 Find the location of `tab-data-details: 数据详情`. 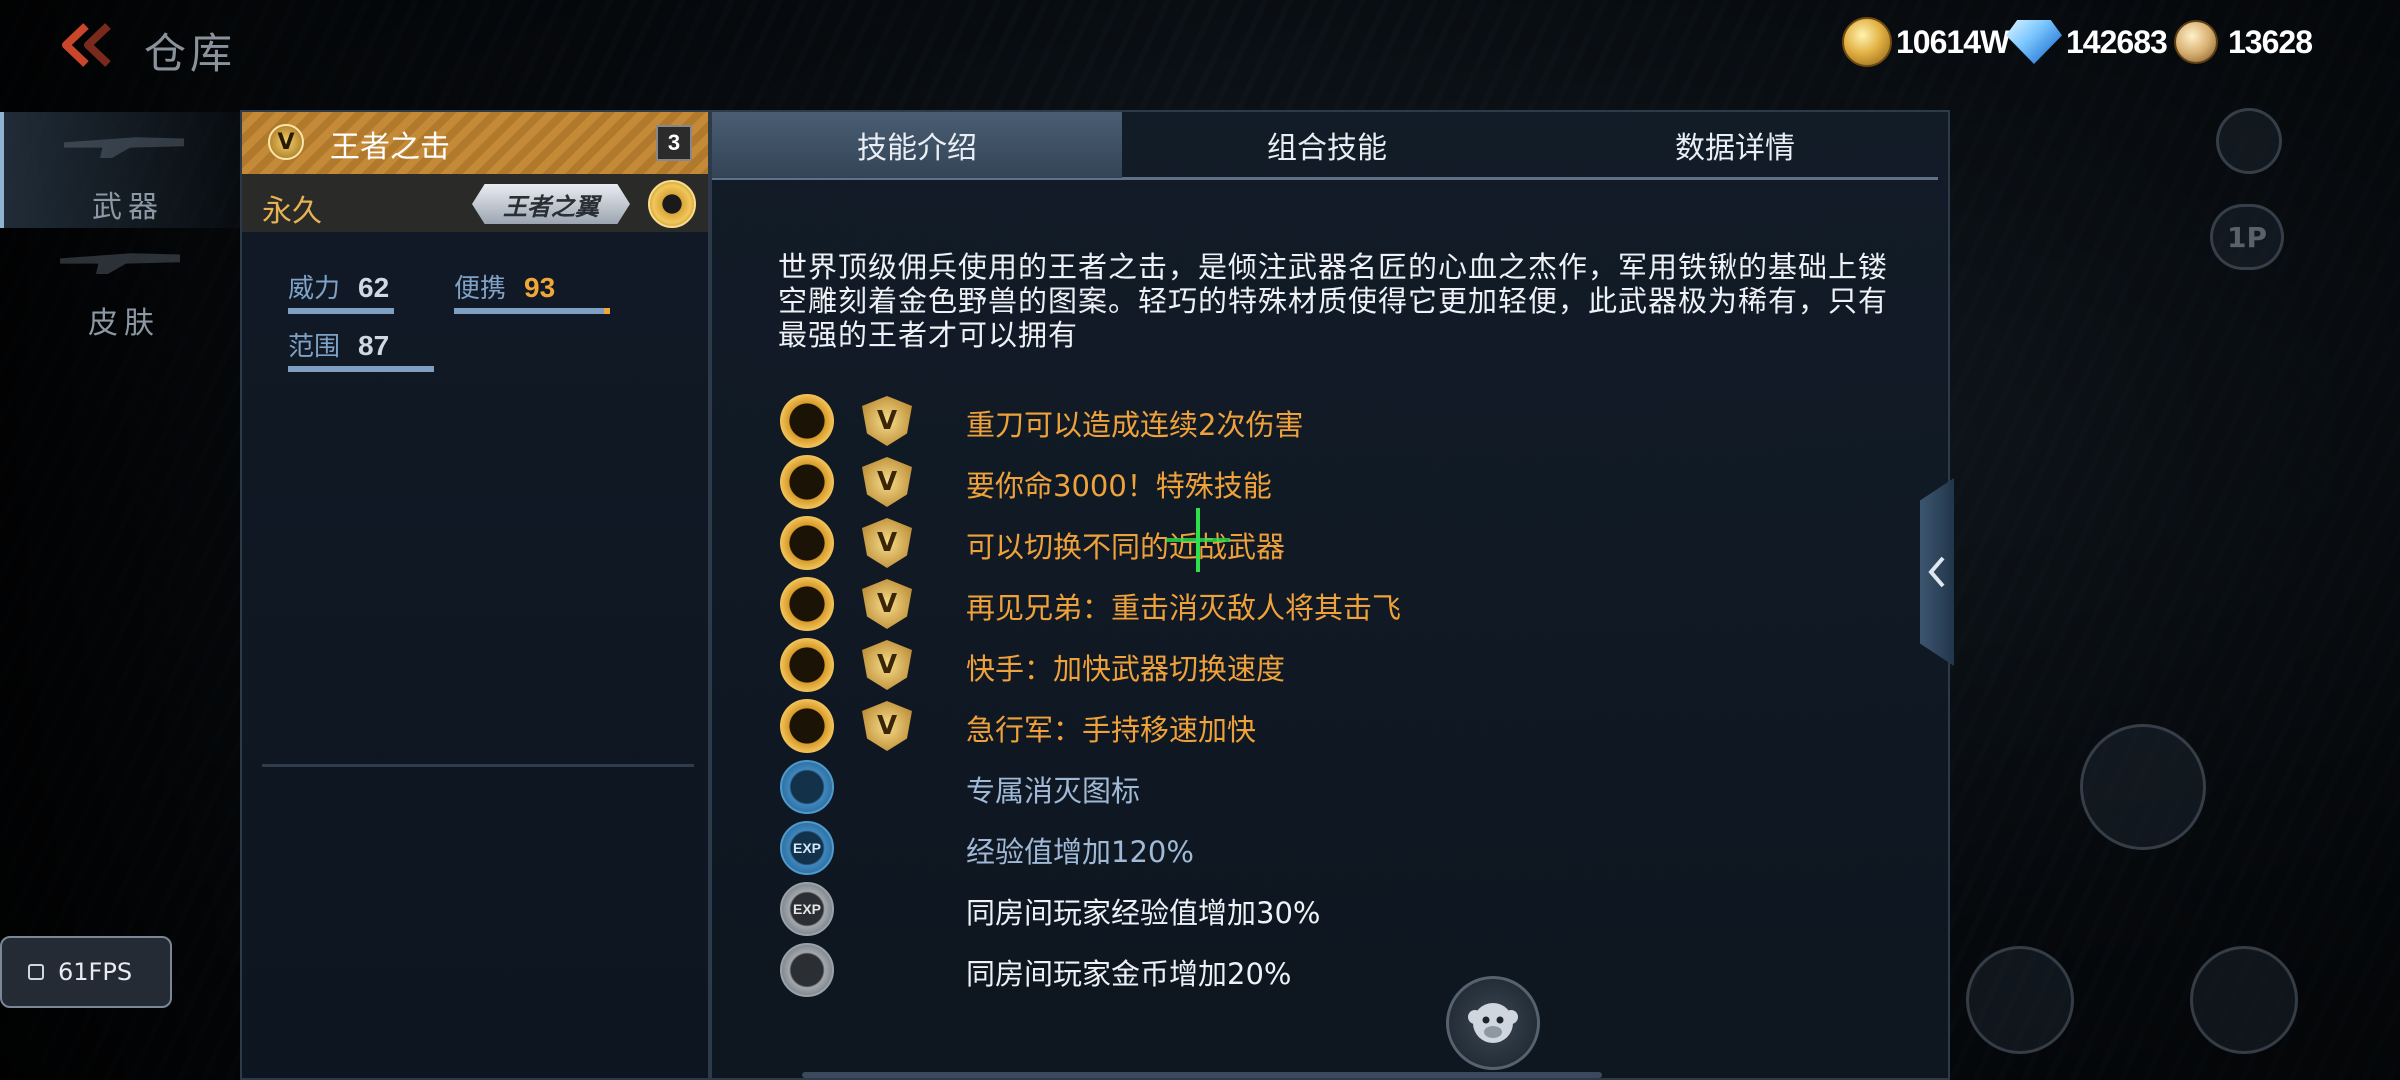

tab-data-details: 数据详情 is located at coordinates (1735, 145).